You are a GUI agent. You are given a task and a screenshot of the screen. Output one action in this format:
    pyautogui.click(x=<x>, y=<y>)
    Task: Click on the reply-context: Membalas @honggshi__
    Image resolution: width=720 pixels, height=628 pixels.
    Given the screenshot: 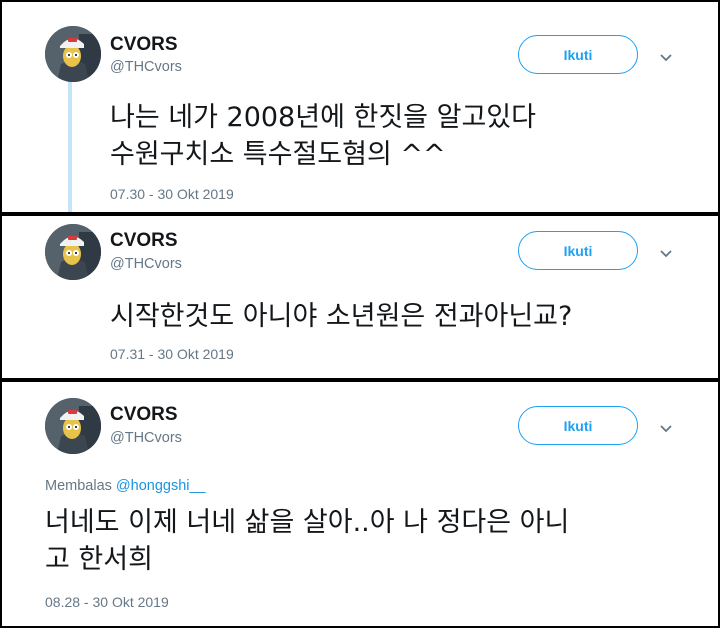 What is the action you would take?
    pyautogui.click(x=125, y=486)
    